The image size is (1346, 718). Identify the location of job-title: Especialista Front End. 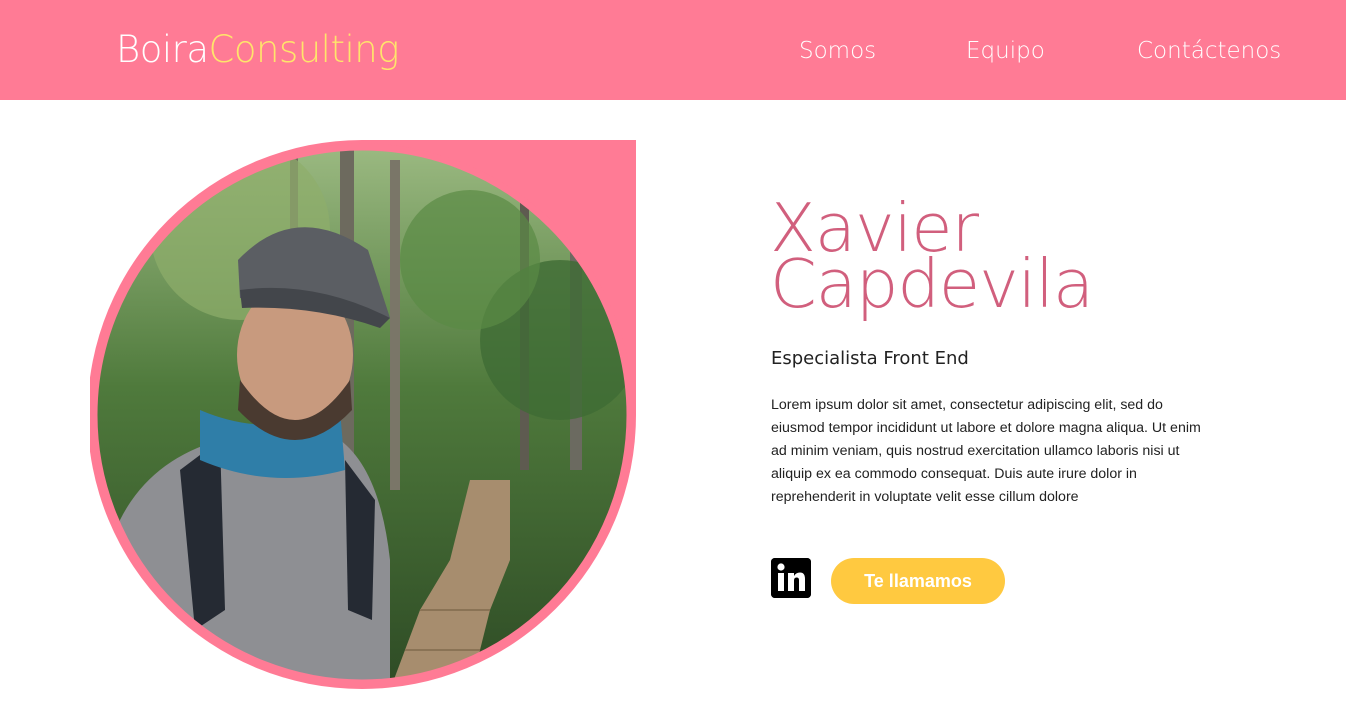
(870, 358).